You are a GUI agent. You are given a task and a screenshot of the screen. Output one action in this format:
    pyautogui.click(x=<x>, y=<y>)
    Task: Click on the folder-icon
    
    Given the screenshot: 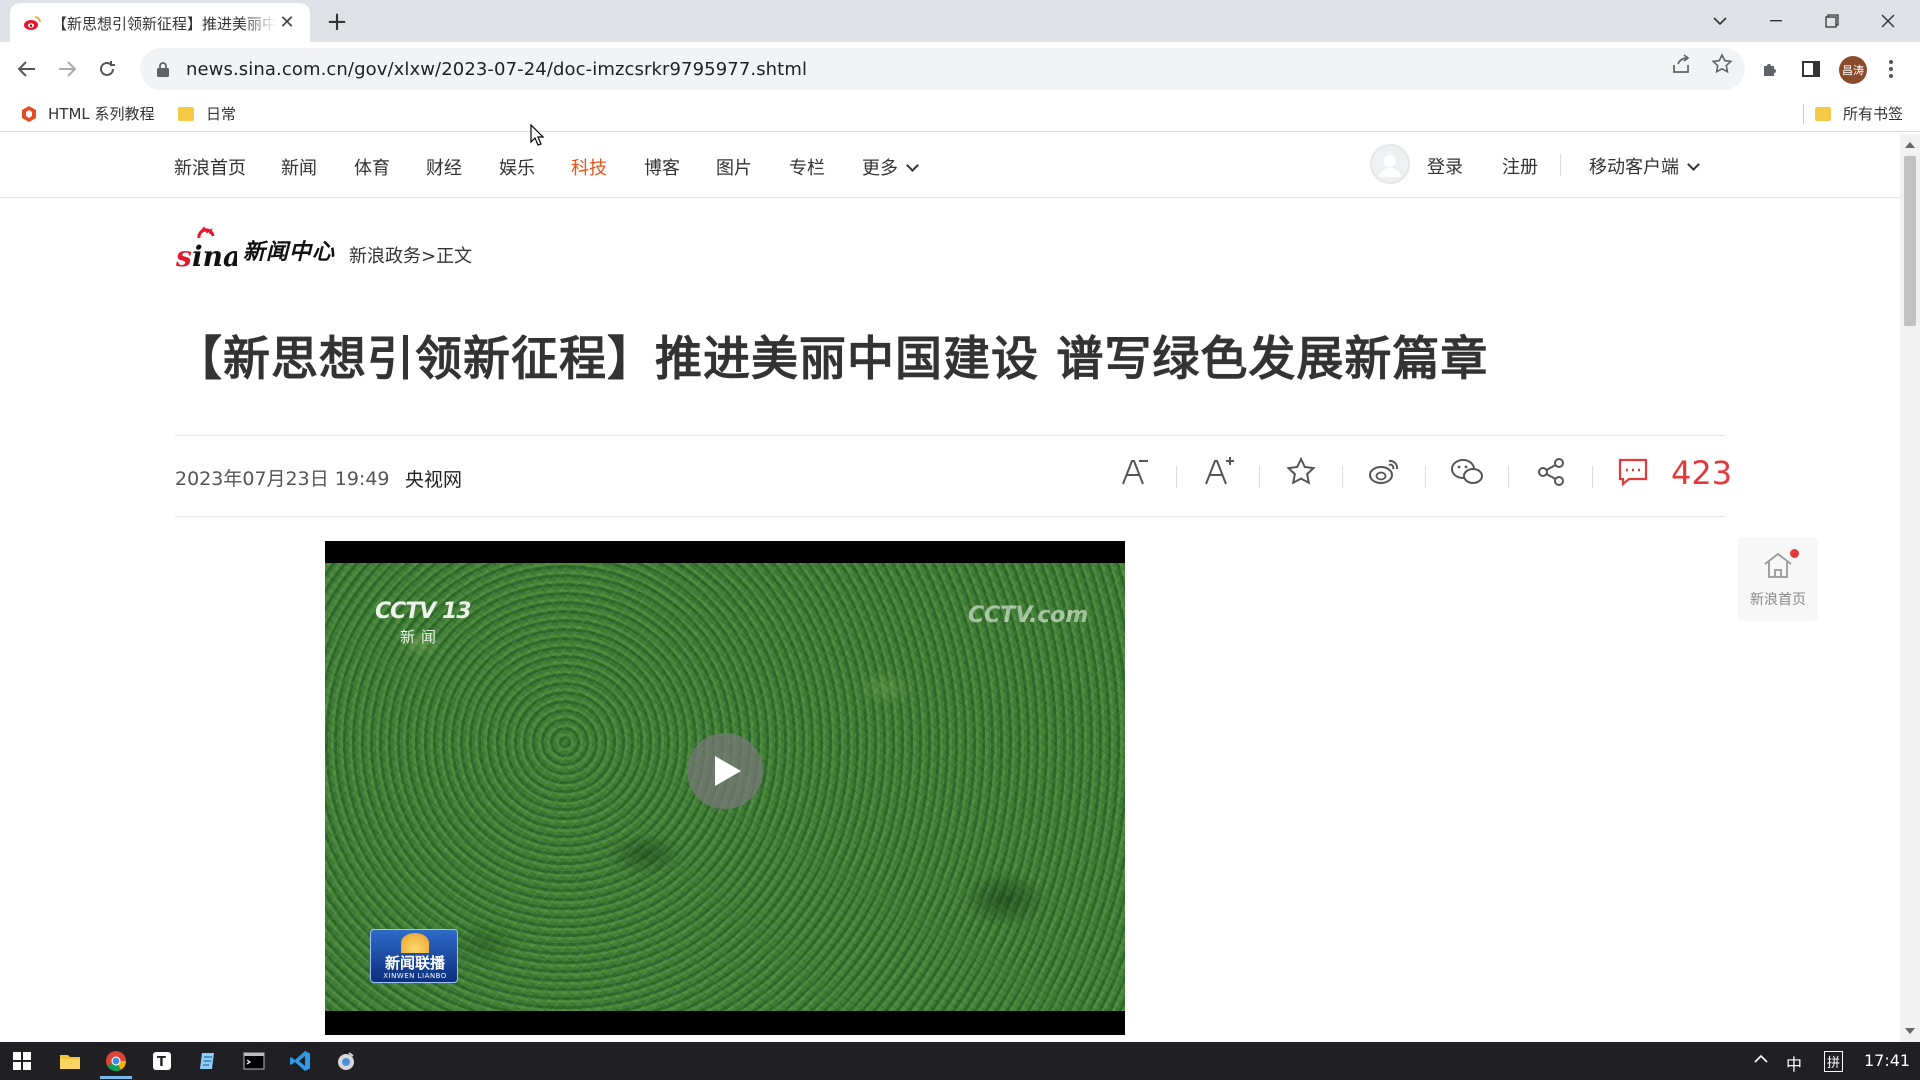 What is the action you would take?
    pyautogui.click(x=1823, y=113)
    